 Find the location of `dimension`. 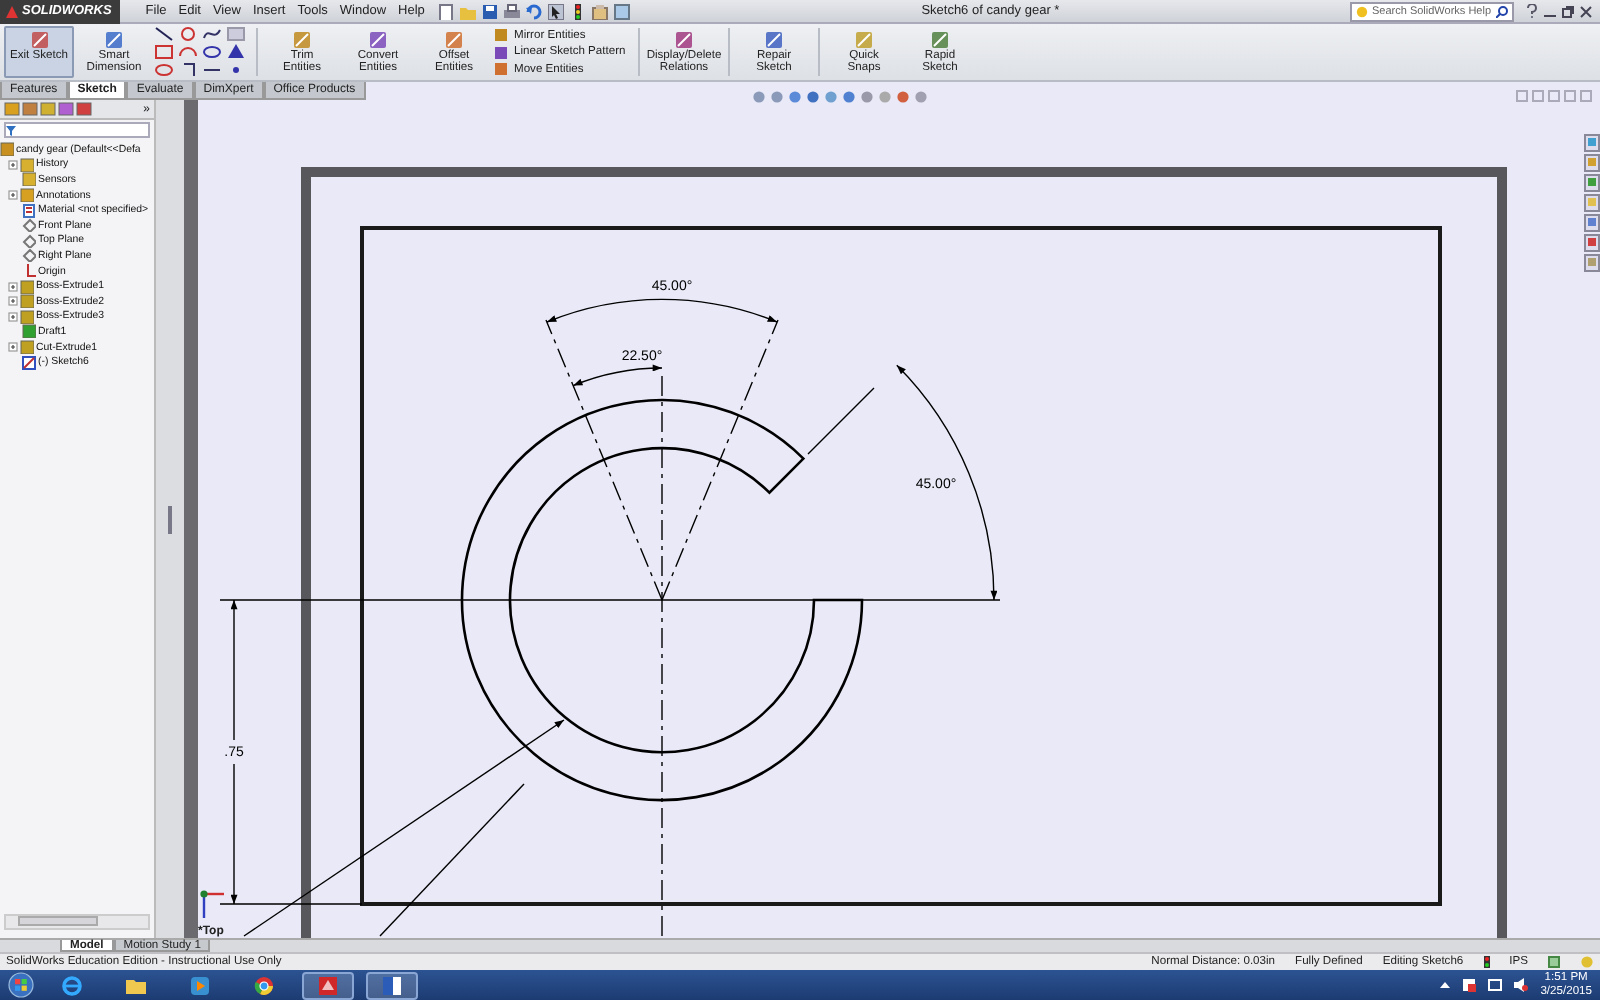

dimension is located at coordinates (617, 375).